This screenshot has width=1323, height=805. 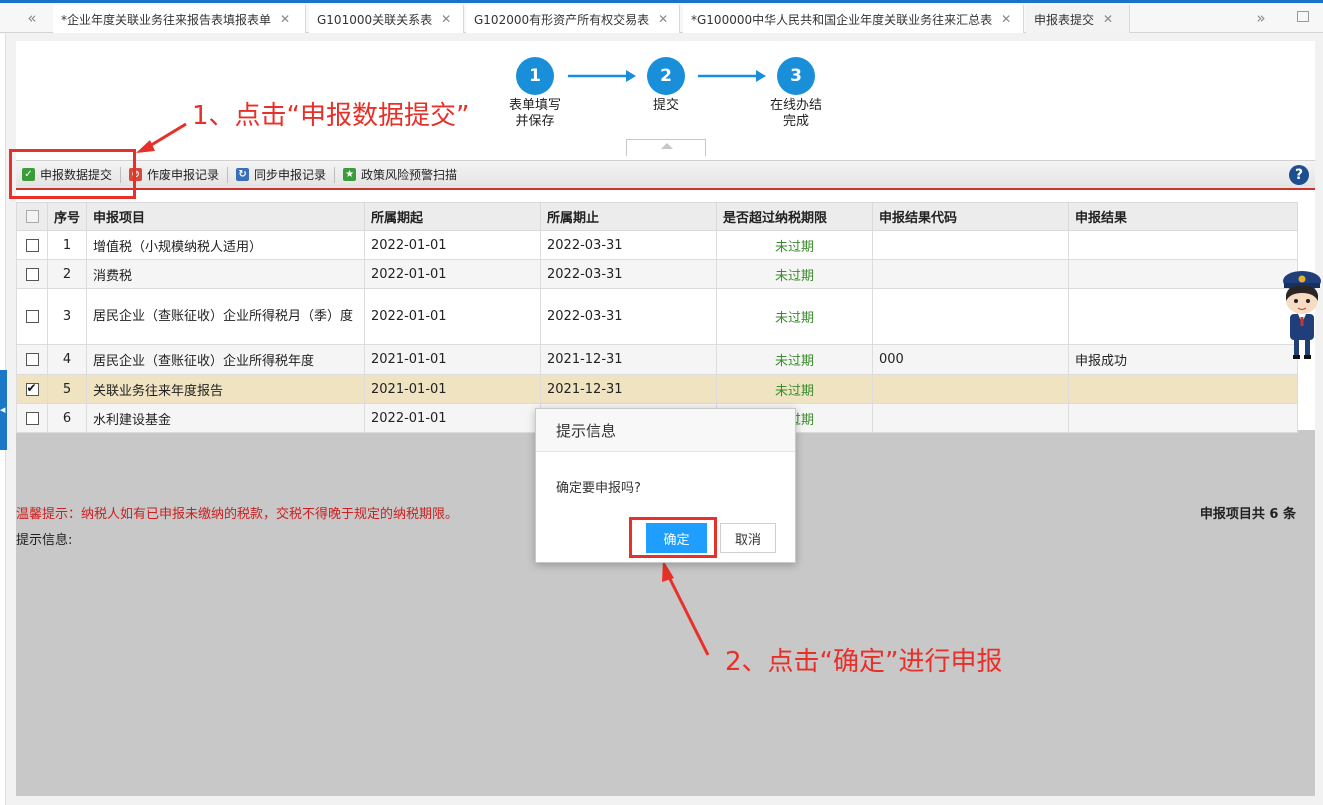 What do you see at coordinates (225, 274) in the screenshot?
I see `declaration-item: 消费税` at bounding box center [225, 274].